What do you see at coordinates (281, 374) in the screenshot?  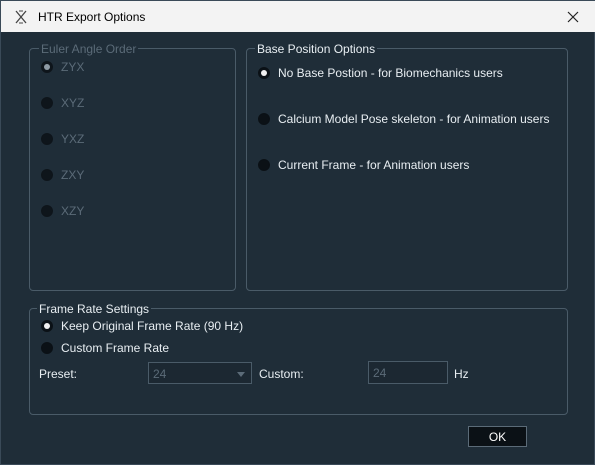 I see `custom-label: Custom:` at bounding box center [281, 374].